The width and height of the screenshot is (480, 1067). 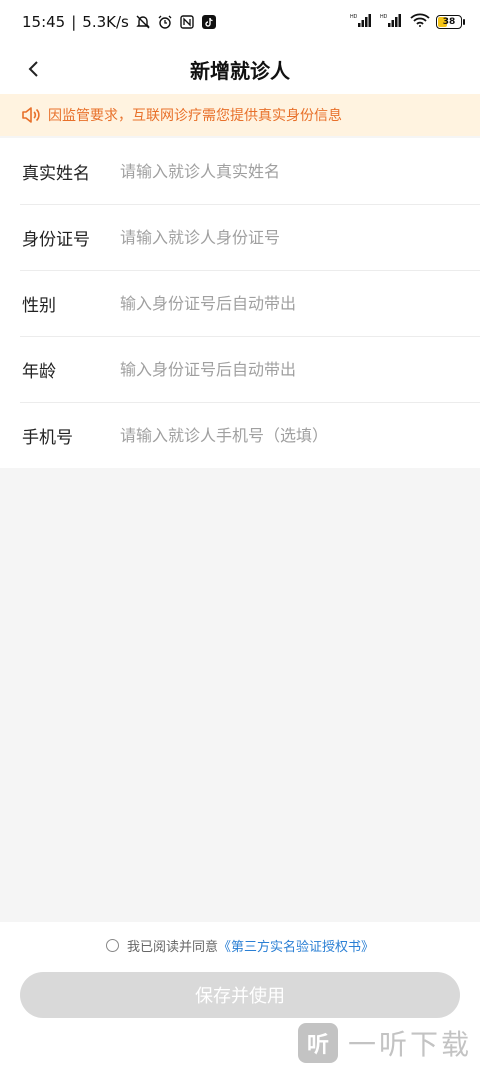 I want to click on status-time: 15:45, so click(x=44, y=22).